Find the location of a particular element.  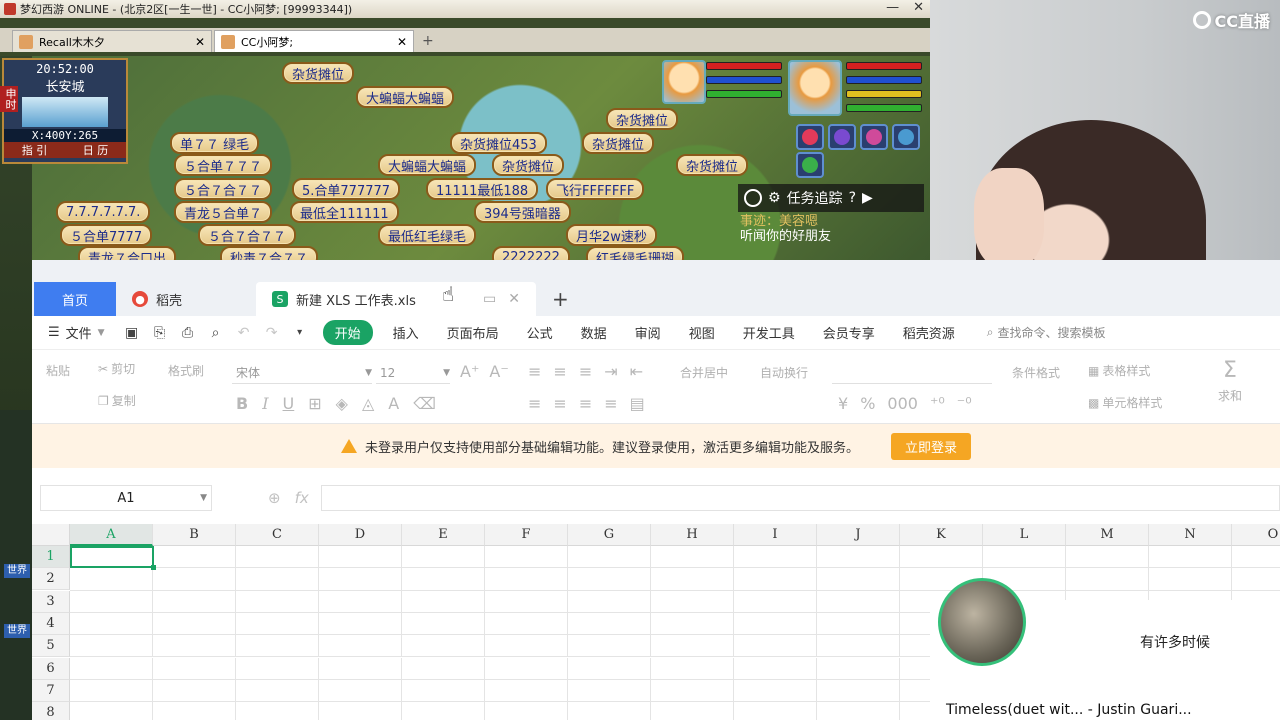

new-tab-button: + is located at coordinates (428, 42).